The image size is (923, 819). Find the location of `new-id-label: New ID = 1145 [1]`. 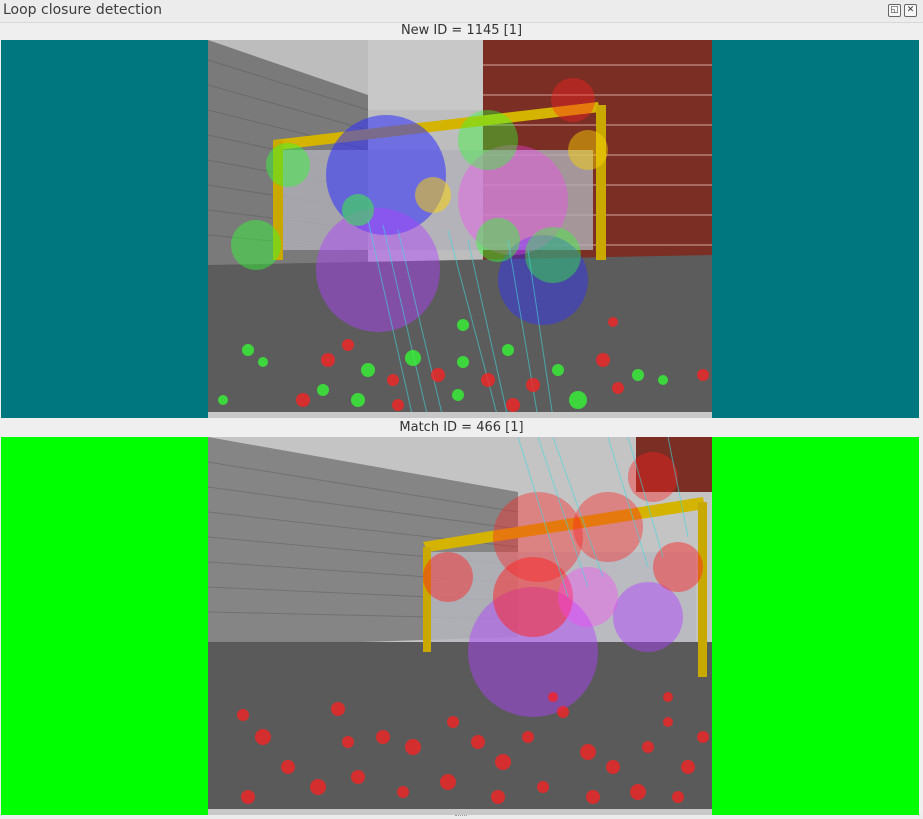

new-id-label: New ID = 1145 [1] is located at coordinates (461, 30).